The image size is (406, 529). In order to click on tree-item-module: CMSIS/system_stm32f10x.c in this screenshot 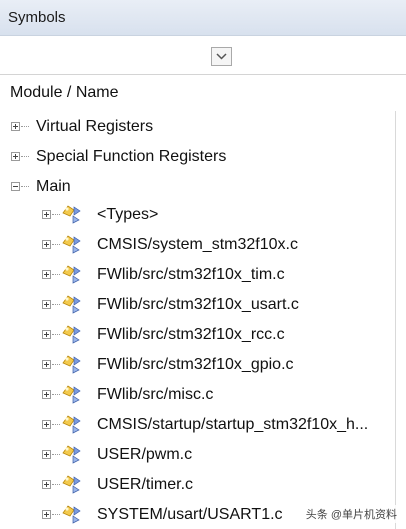, I will do `click(197, 245)`.